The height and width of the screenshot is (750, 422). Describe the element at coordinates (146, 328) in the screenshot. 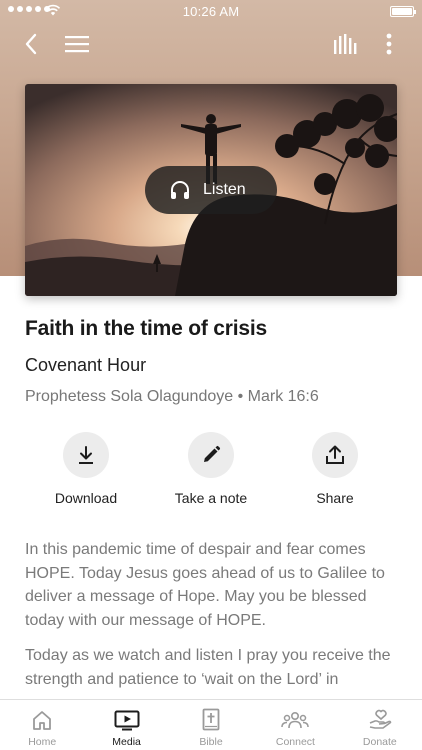

I see `sermon-title: Faith in the time of crisis` at that location.